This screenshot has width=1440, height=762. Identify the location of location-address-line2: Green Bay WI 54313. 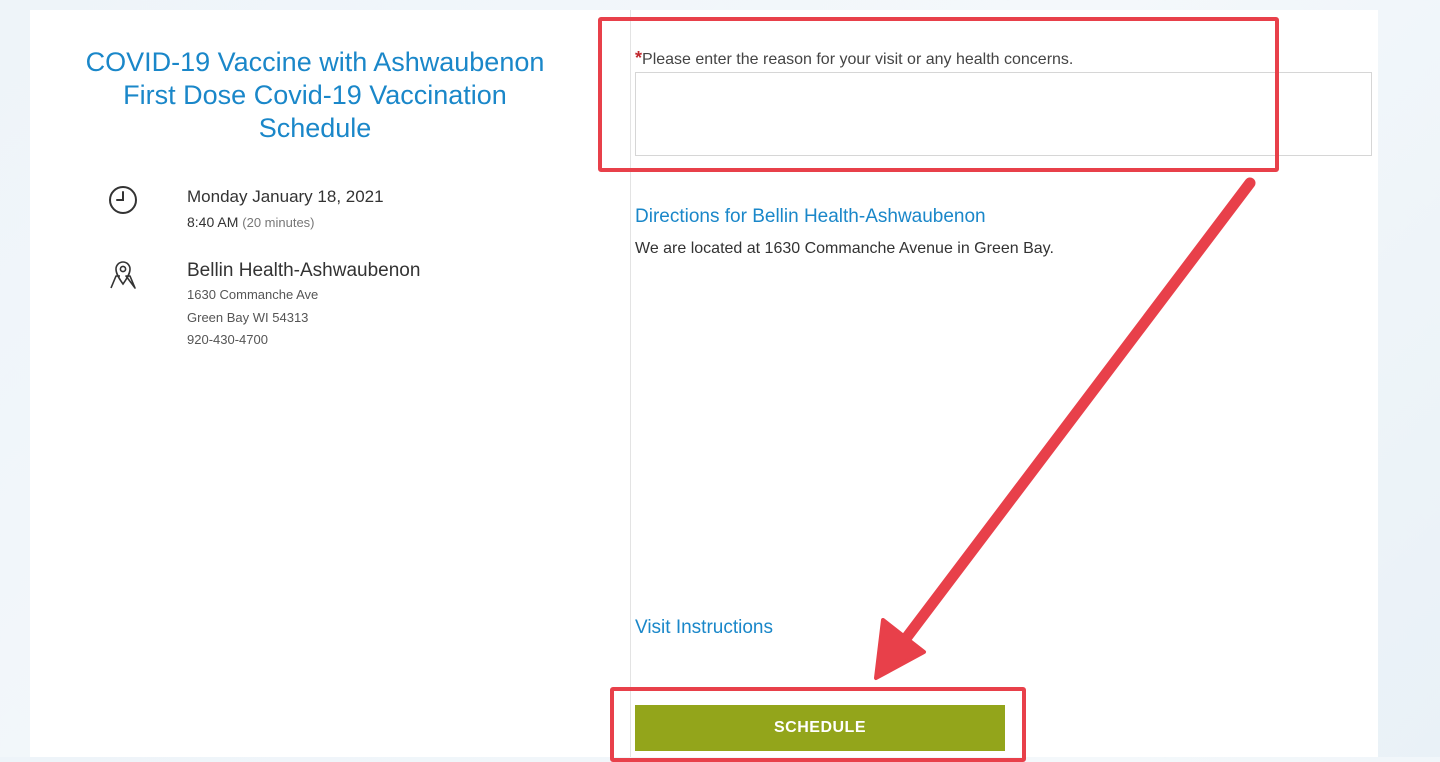
(248, 317).